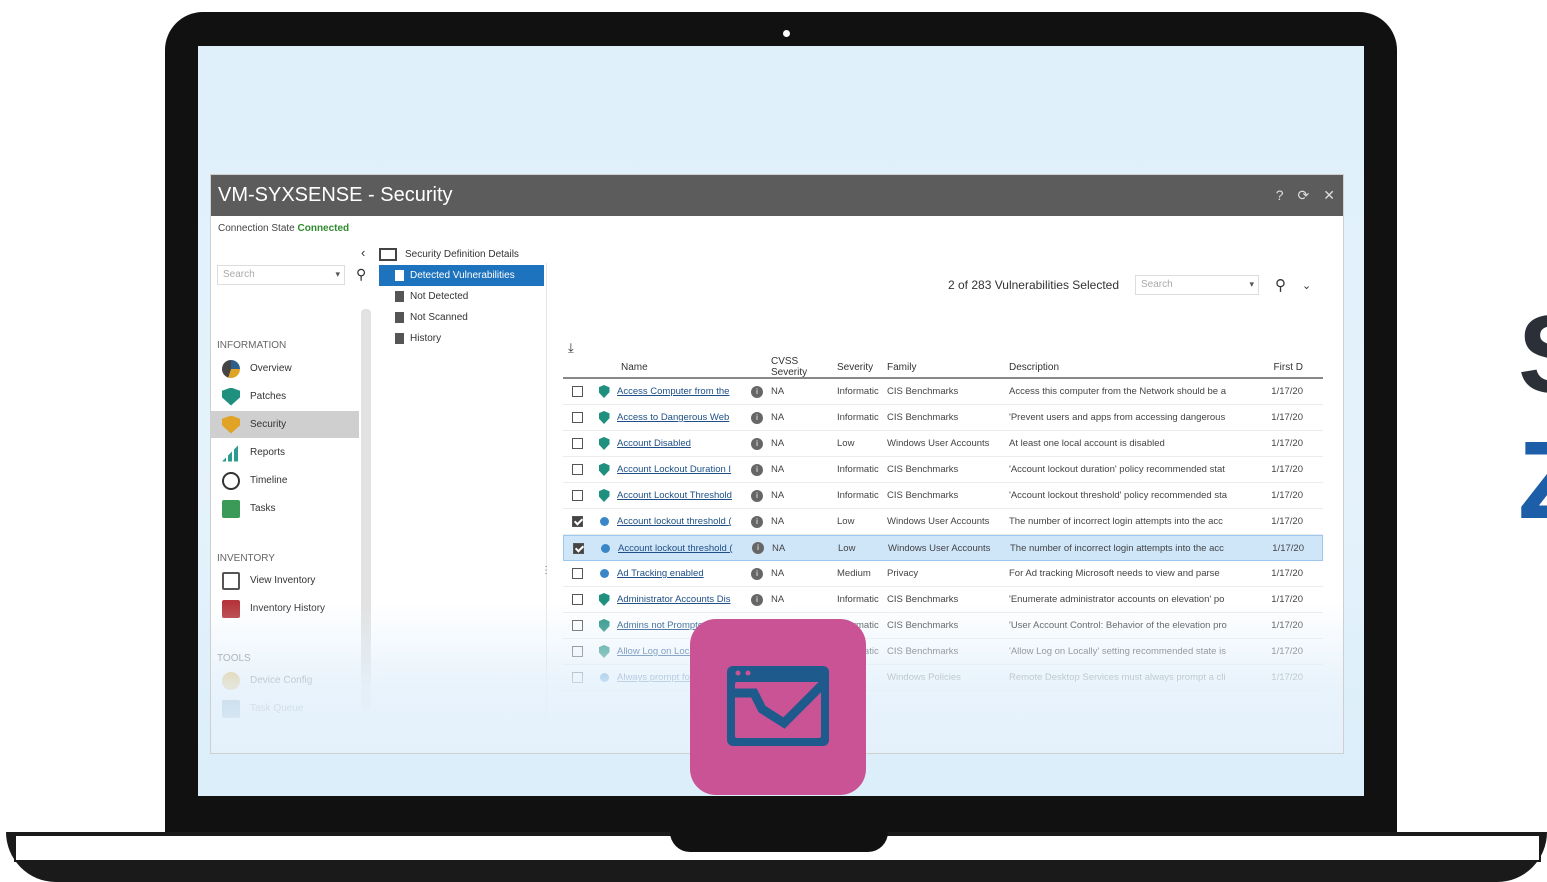 This screenshot has height=882, width=1547. Describe the element at coordinates (682, 599) in the screenshot. I see `vulnerability-name-link: Administrator Accounts Dis` at that location.